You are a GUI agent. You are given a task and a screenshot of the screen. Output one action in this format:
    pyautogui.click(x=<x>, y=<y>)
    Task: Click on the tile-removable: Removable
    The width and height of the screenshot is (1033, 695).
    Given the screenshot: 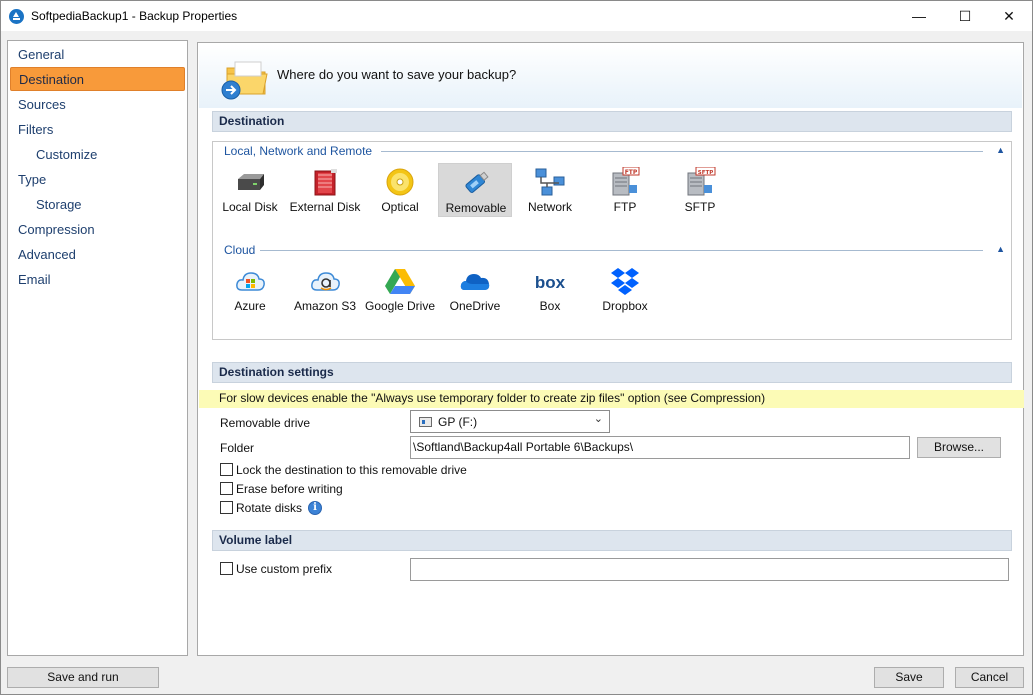 What is the action you would take?
    pyautogui.click(x=475, y=190)
    